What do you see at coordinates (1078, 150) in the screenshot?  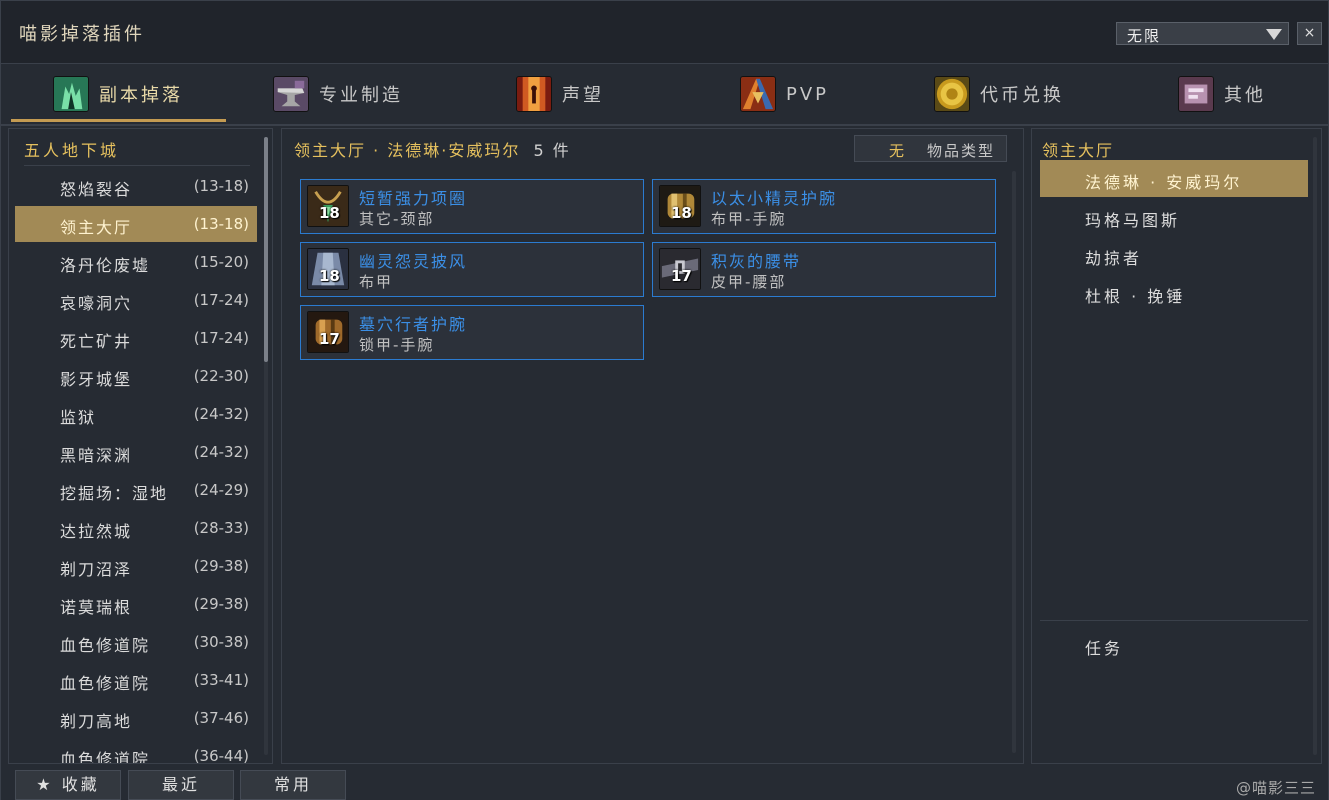 I see `boss-list-header: 领主大厅` at bounding box center [1078, 150].